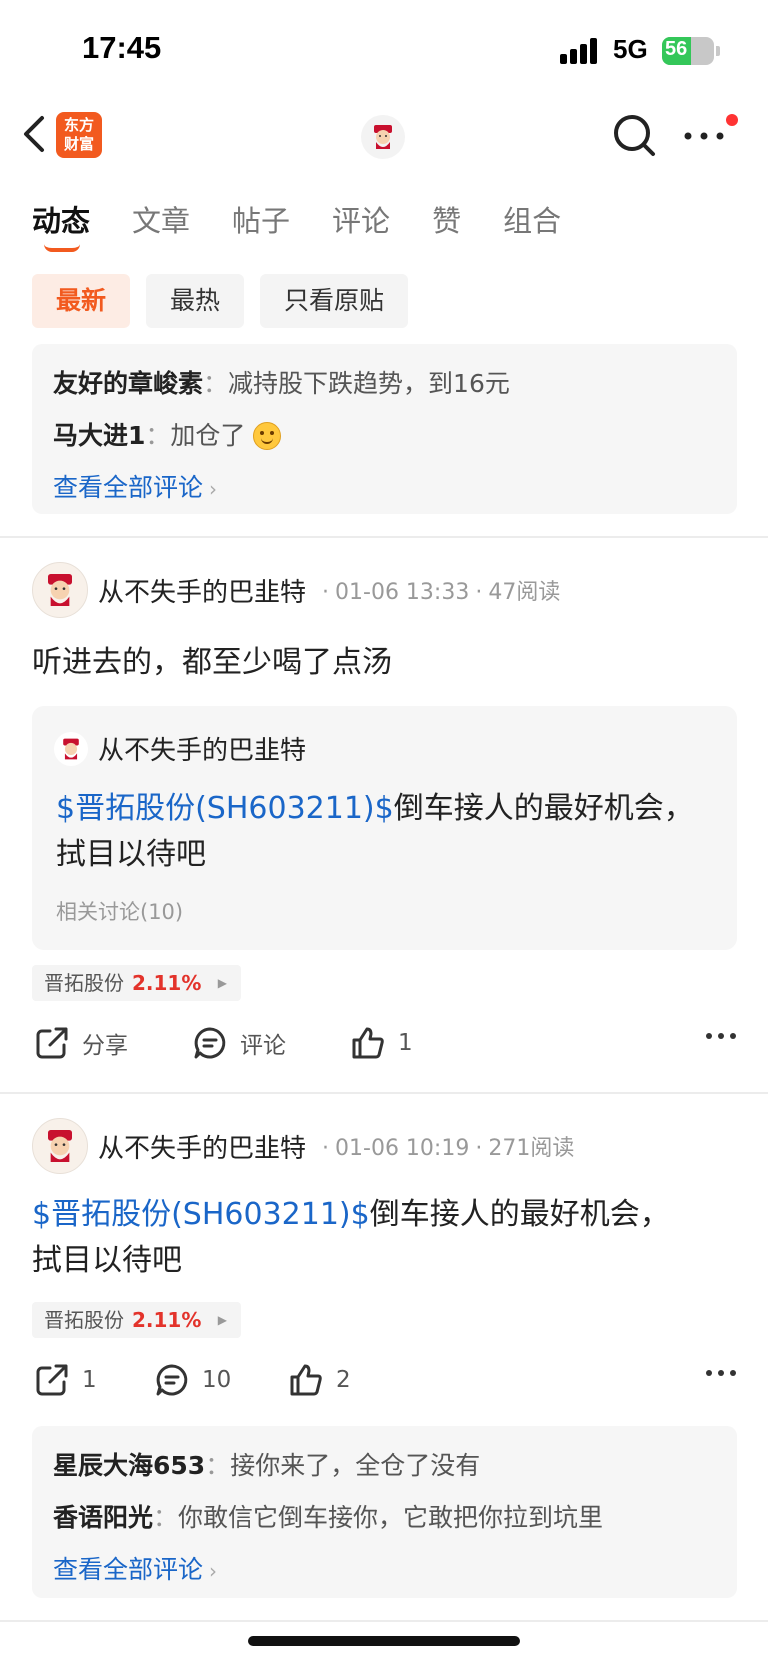 The image size is (768, 1663). I want to click on app-logo: 东方 财富, so click(79, 135).